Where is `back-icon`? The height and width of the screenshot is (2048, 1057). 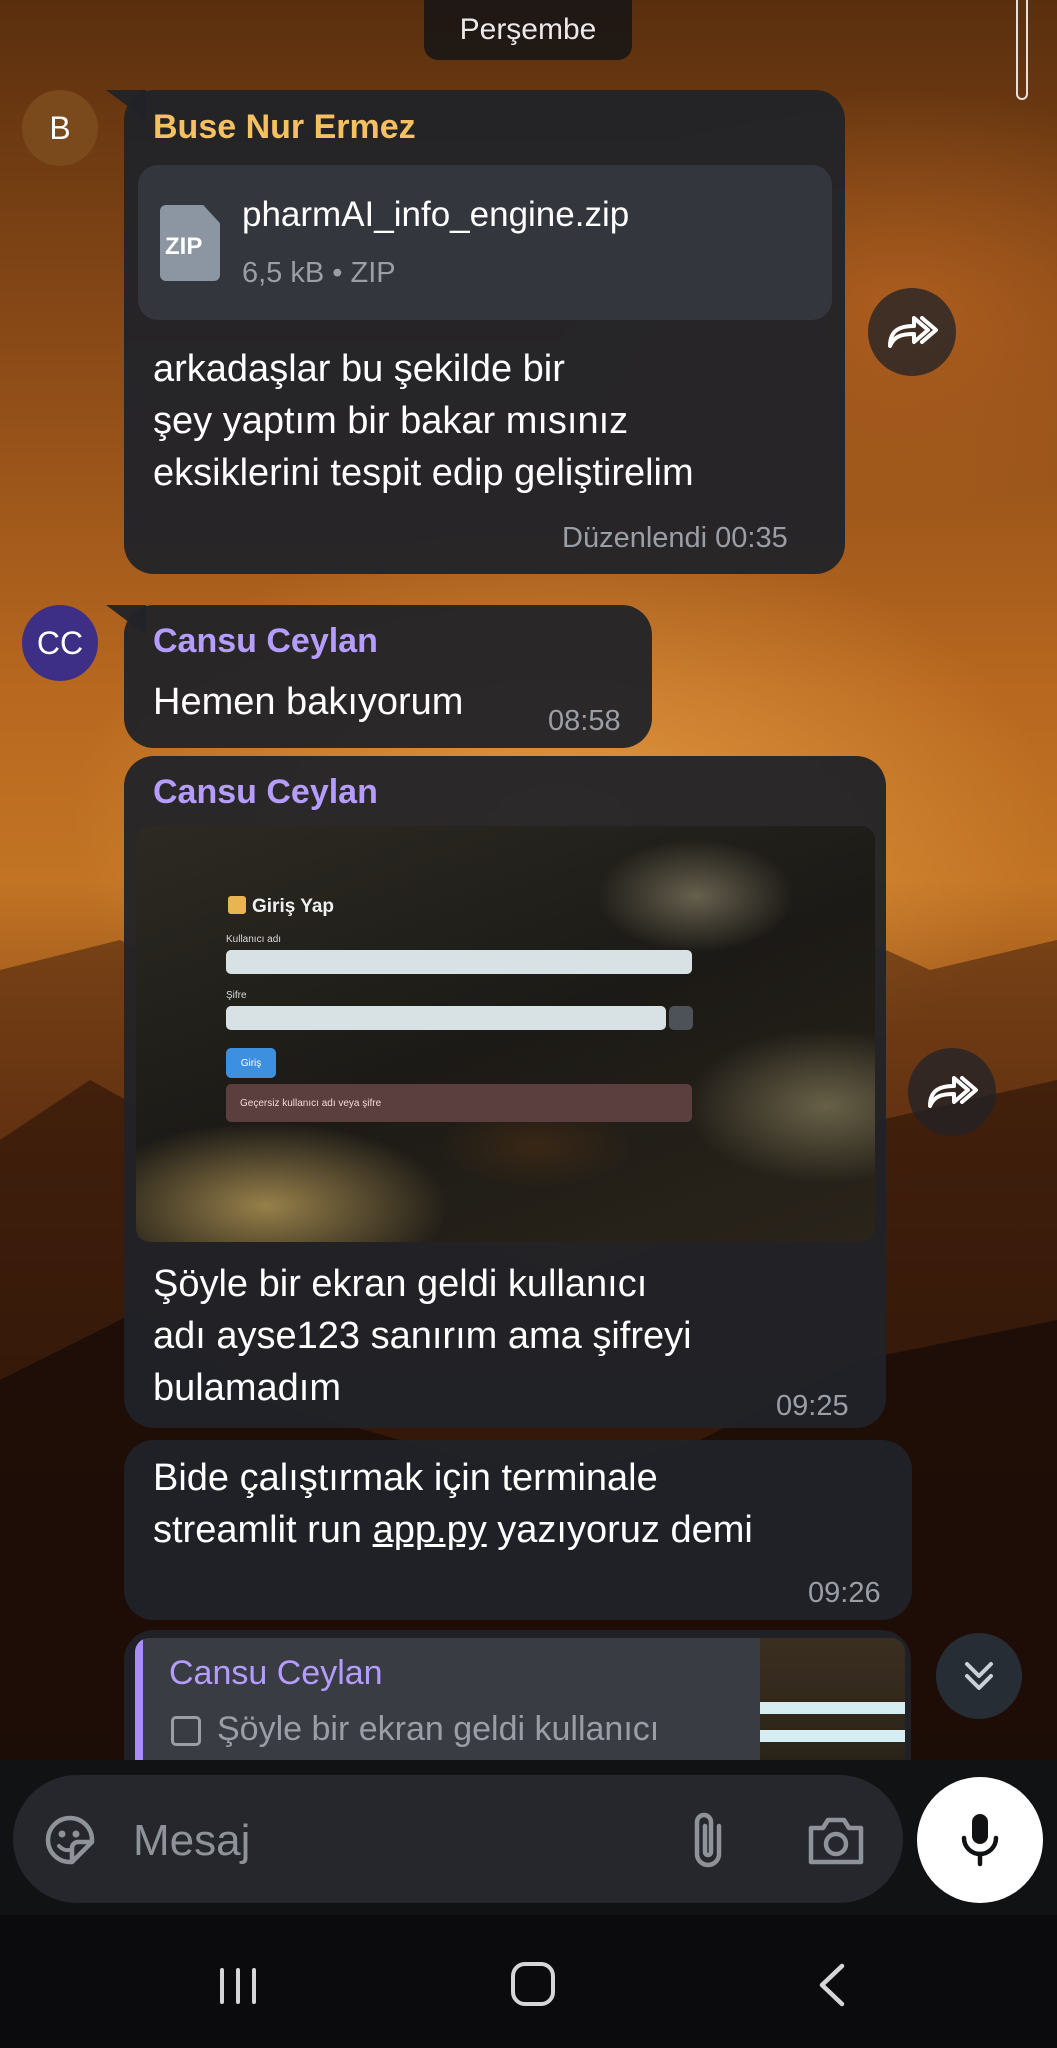 back-icon is located at coordinates (832, 1985).